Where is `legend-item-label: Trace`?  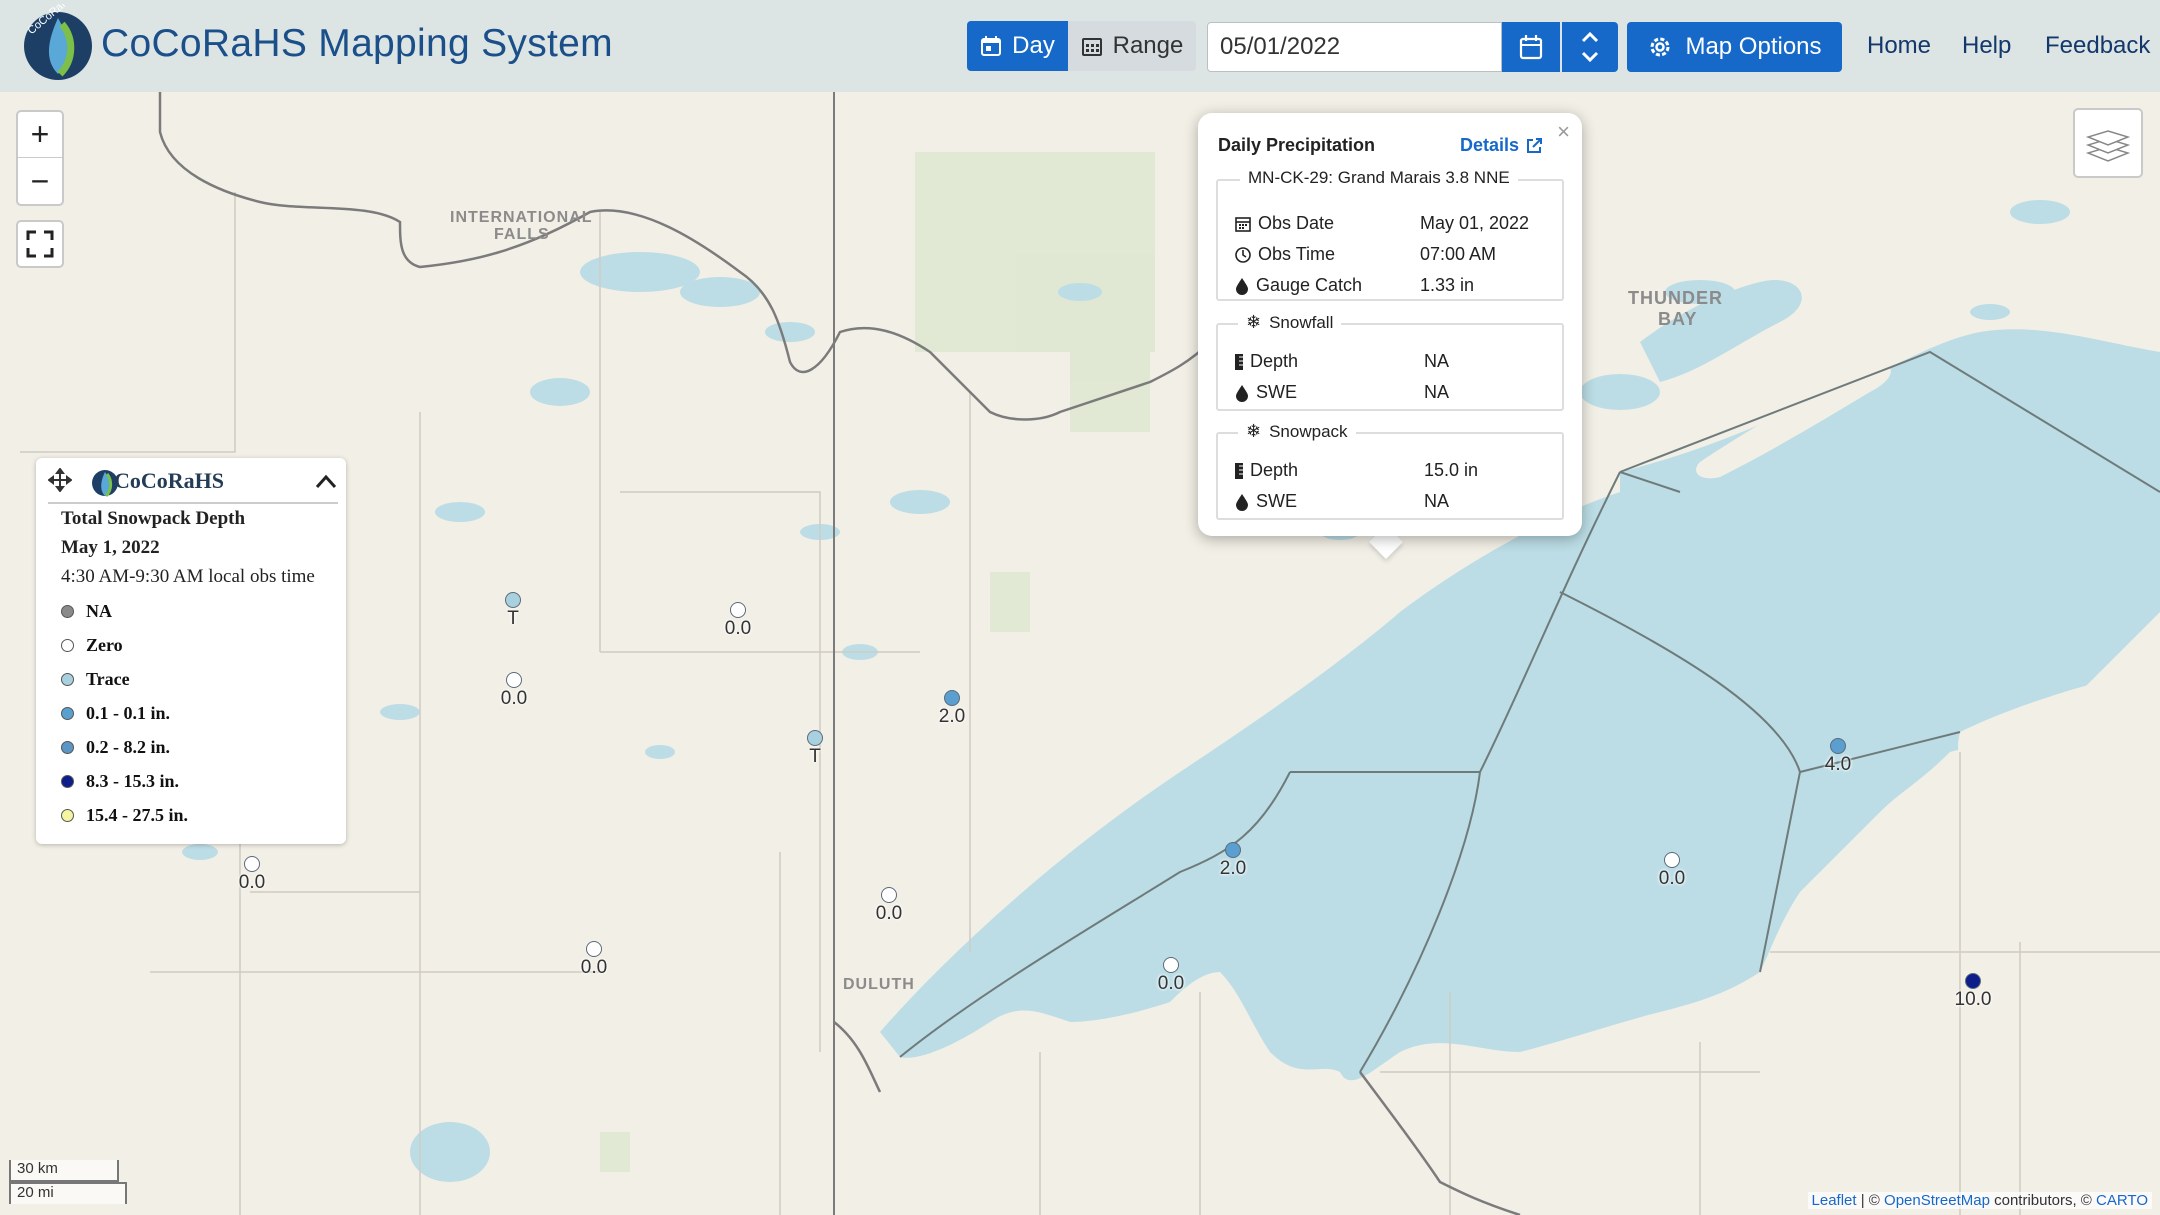
legend-item-label: Trace is located at coordinates (108, 679).